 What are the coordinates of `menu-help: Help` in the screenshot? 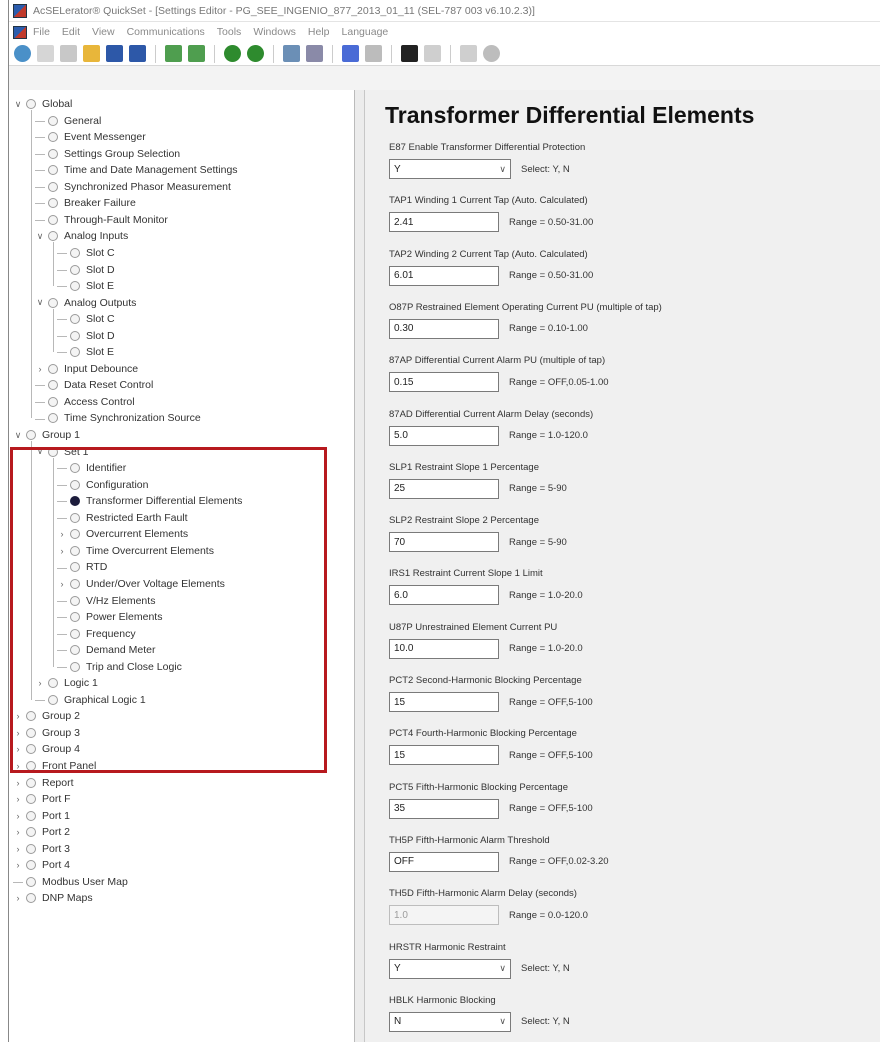 It's located at (323, 32).